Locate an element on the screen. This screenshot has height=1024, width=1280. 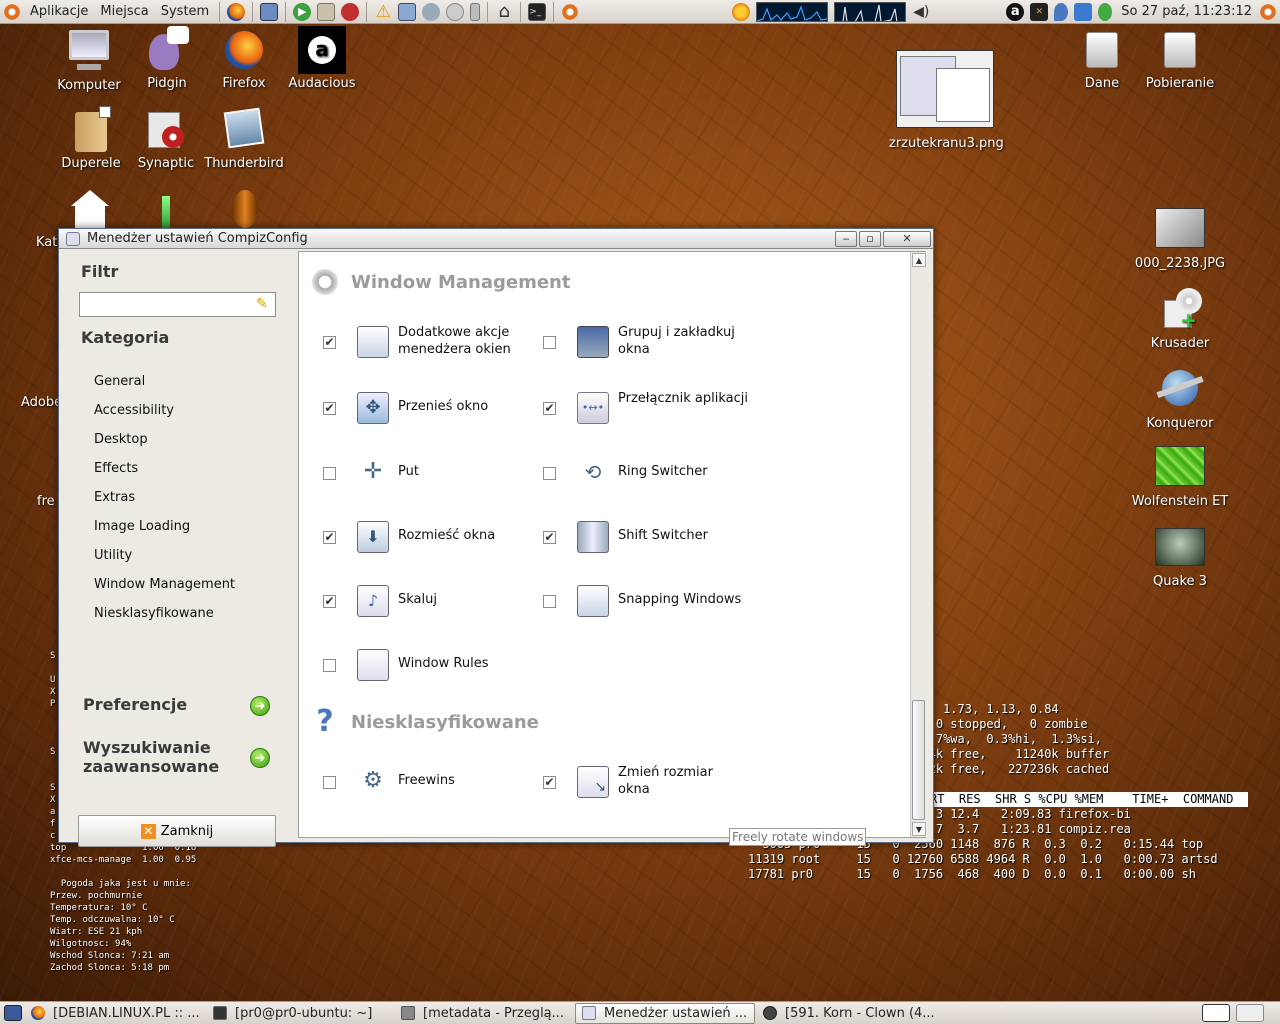
preferences-arrow-icon: ➜ is located at coordinates (260, 706).